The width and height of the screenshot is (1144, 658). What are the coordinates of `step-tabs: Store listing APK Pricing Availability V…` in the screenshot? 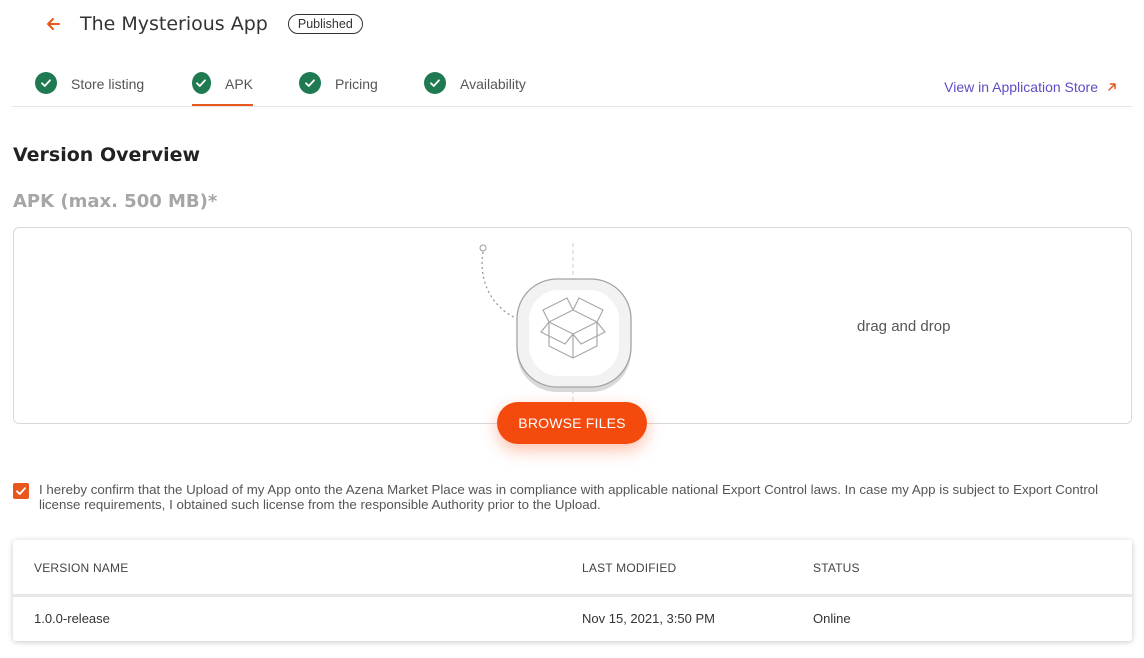 It's located at (572, 87).